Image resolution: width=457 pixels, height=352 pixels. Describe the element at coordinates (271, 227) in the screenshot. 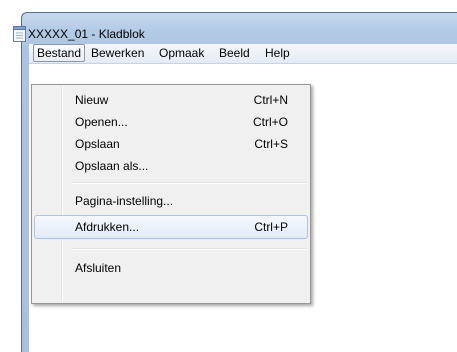

I see `menu-item-shortcut: Ctrl+P` at that location.